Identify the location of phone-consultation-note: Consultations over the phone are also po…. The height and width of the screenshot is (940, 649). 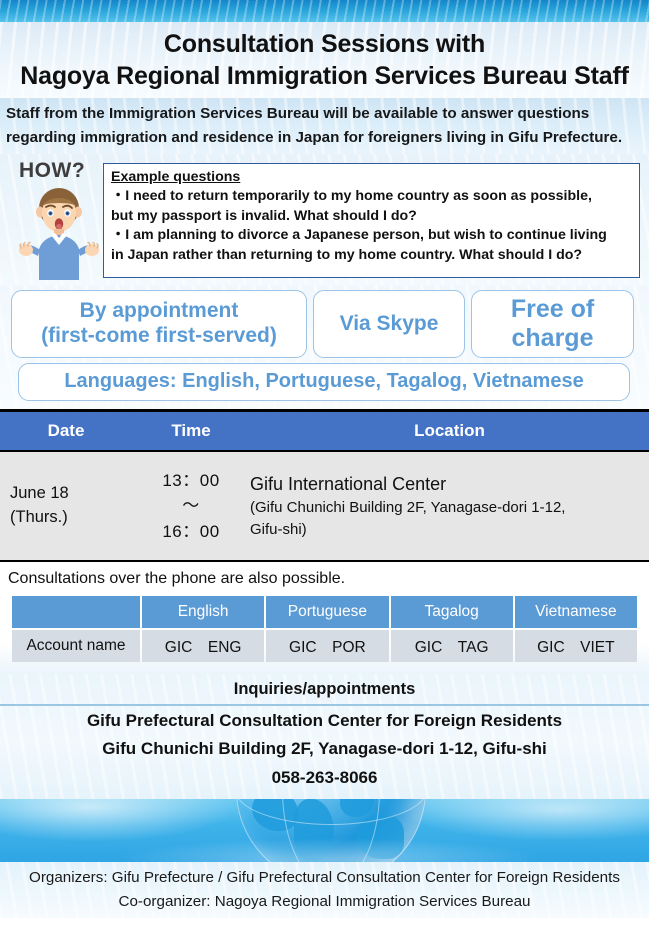
(324, 578).